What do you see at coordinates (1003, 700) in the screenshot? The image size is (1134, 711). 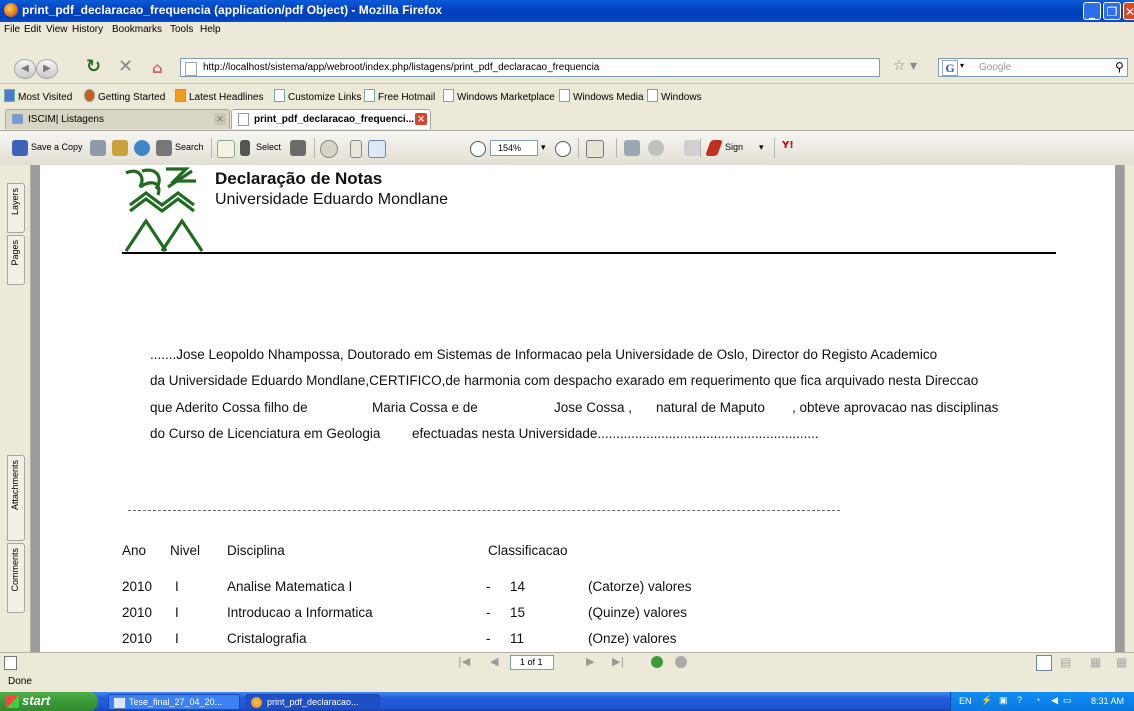 I see `tray-monitor-icon: ▣` at bounding box center [1003, 700].